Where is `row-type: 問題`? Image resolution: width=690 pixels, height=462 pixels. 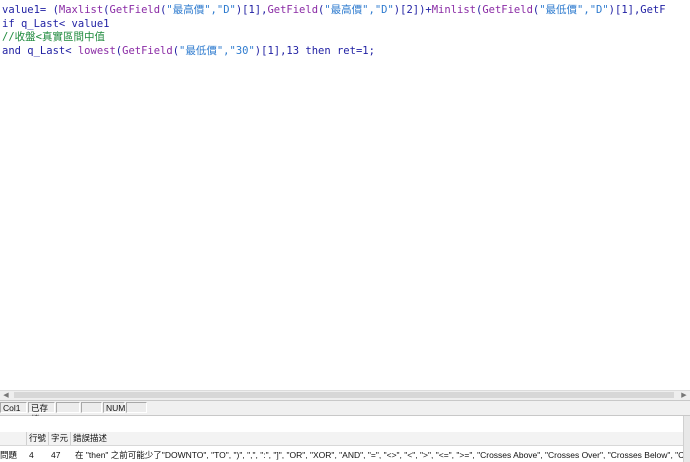 row-type: 問題 is located at coordinates (9, 455).